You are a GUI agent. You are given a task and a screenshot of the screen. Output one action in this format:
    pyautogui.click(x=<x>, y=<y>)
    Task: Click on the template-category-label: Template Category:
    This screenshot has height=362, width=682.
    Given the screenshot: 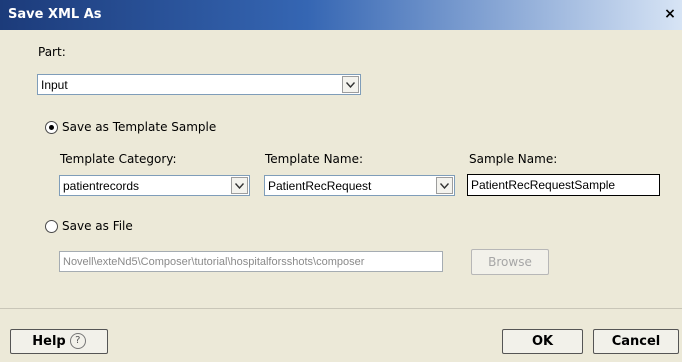 What is the action you would take?
    pyautogui.click(x=118, y=159)
    